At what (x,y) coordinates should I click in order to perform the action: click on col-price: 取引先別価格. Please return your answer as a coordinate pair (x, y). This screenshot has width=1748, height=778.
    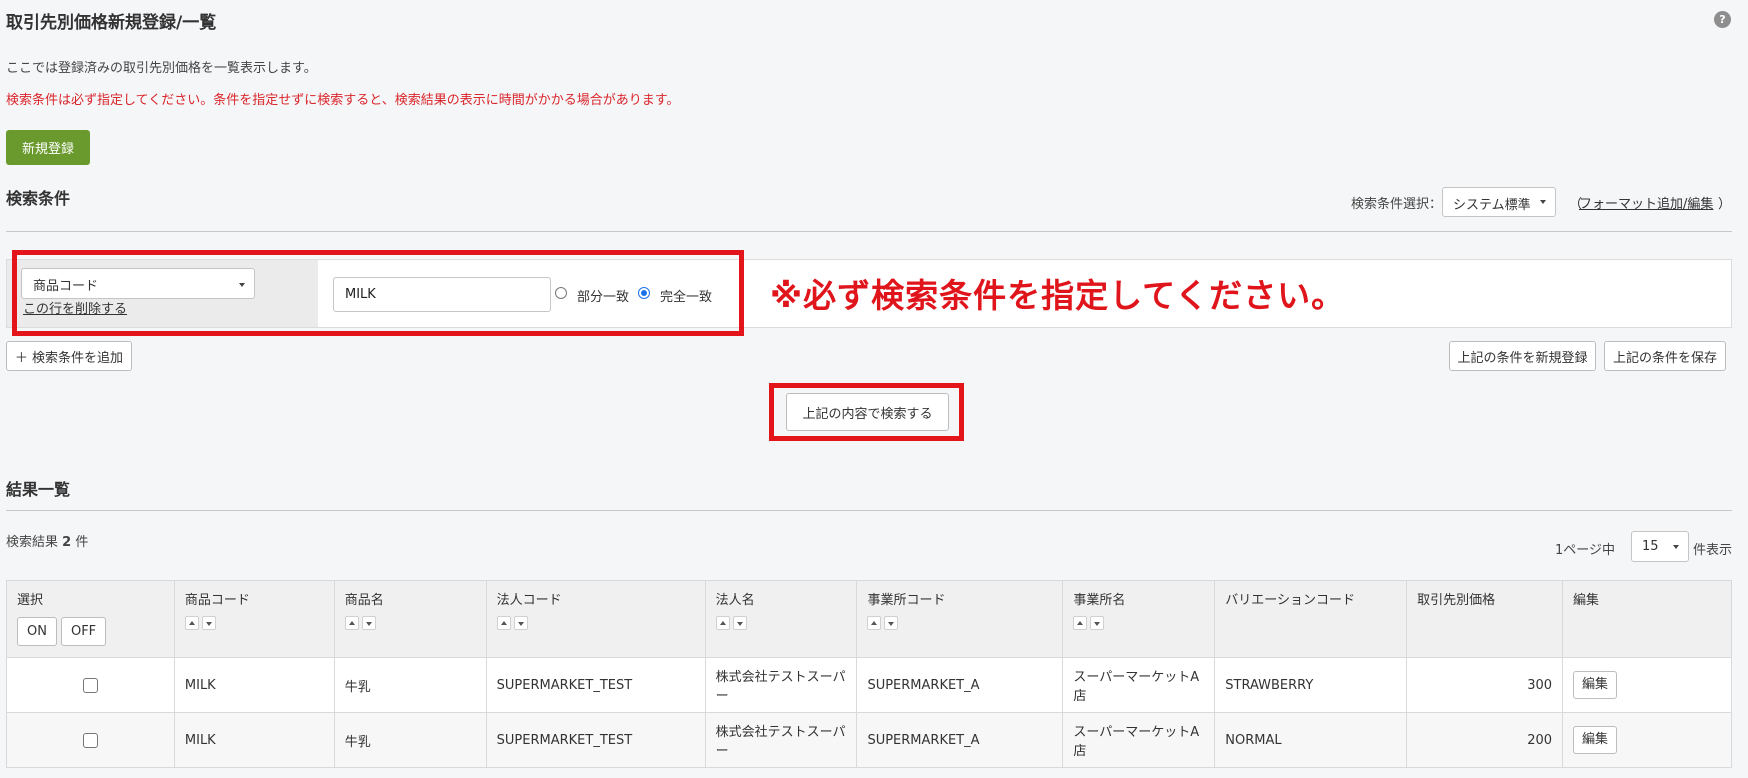
    Looking at the image, I should click on (1485, 619).